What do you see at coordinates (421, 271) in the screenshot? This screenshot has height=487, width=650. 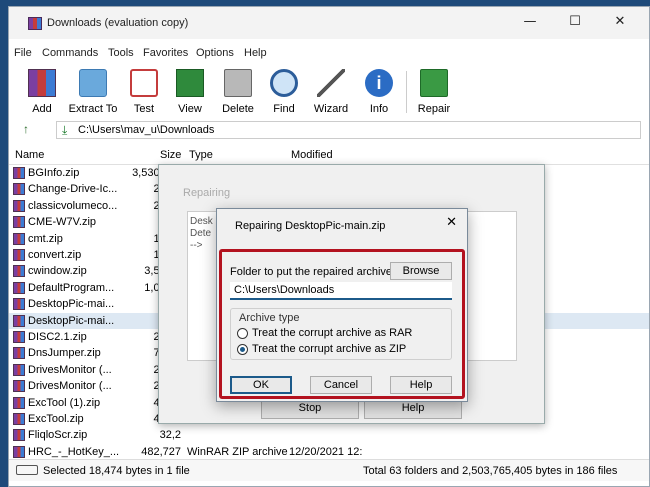 I see `browse-button: Browse` at bounding box center [421, 271].